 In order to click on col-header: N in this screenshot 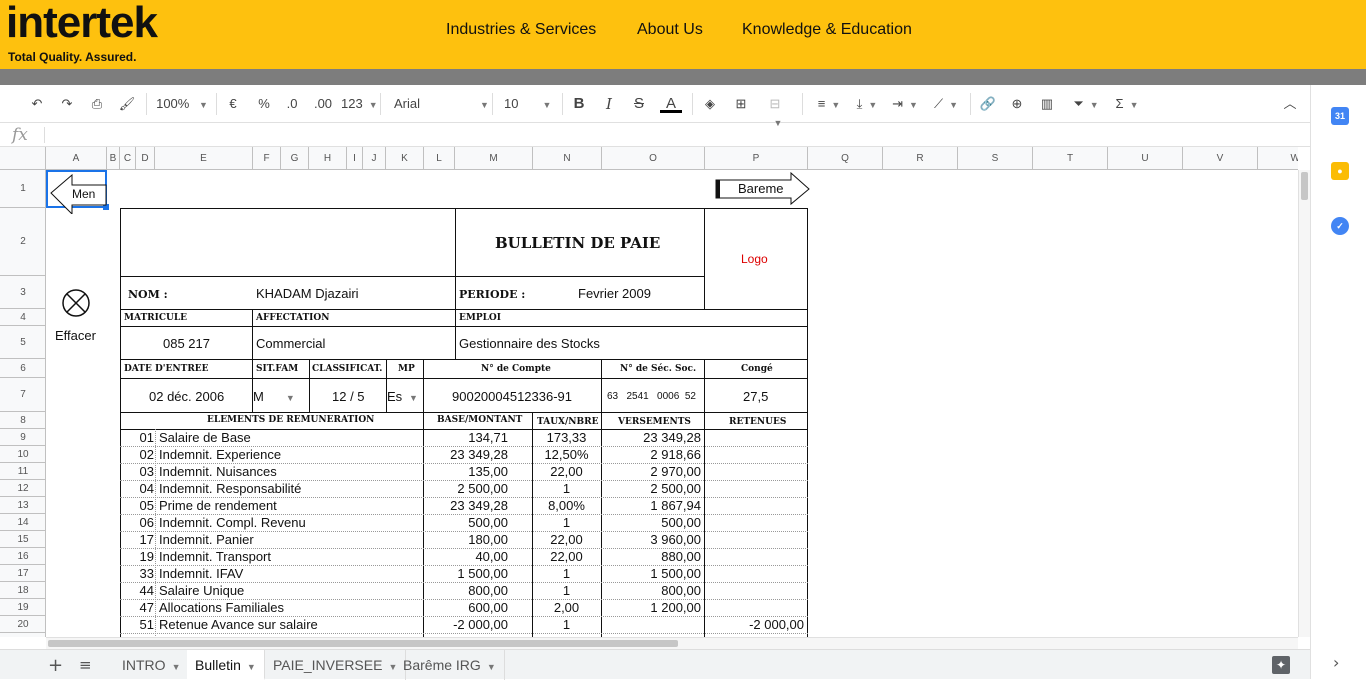, I will do `click(567, 158)`.